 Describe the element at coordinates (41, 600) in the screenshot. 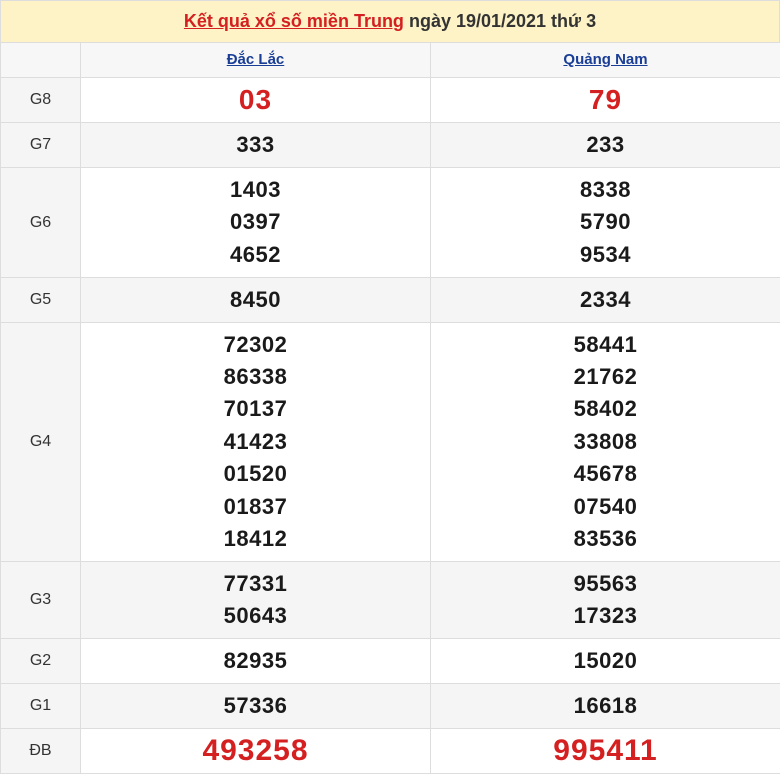

I see `prize-label: G3` at that location.